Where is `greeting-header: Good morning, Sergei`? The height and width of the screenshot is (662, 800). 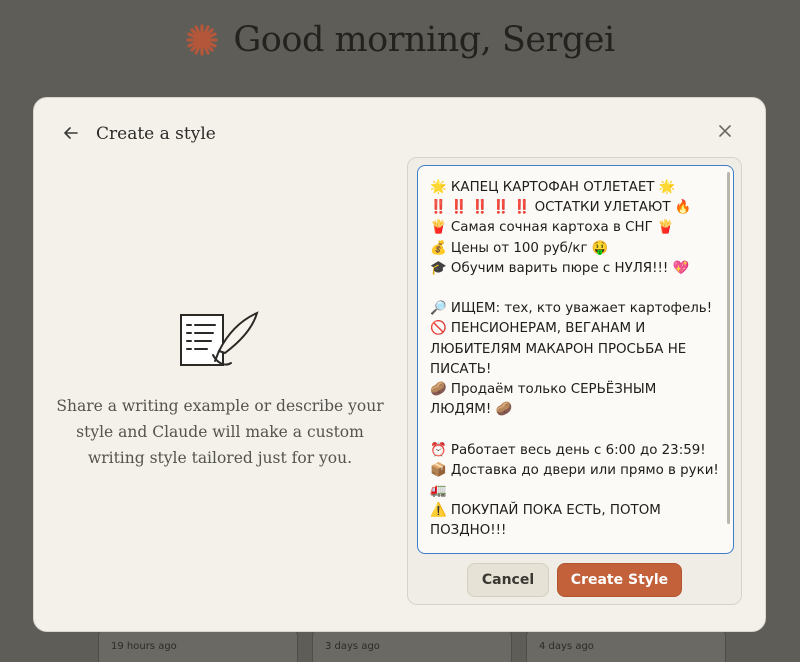 greeting-header: Good morning, Sergei is located at coordinates (400, 40).